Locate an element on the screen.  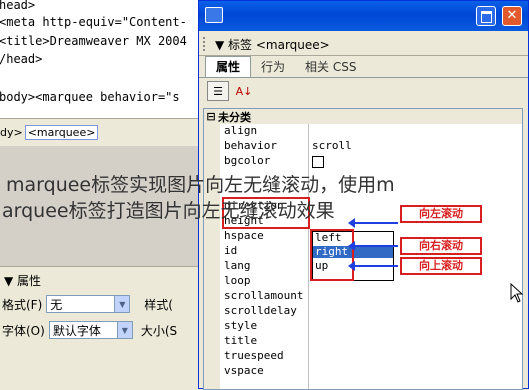
options-highlight is located at coordinates (332, 255).